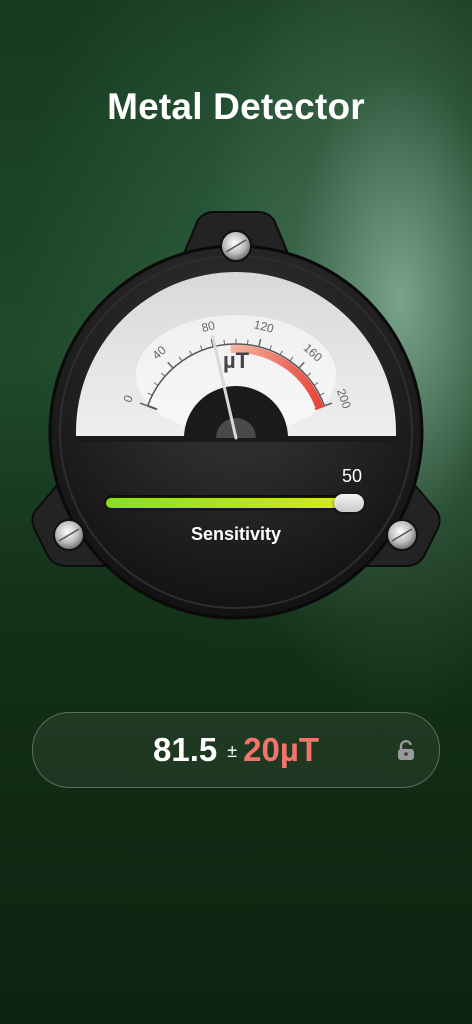 This screenshot has height=1024, width=472. What do you see at coordinates (185, 749) in the screenshot?
I see `reading-value: 81.5` at bounding box center [185, 749].